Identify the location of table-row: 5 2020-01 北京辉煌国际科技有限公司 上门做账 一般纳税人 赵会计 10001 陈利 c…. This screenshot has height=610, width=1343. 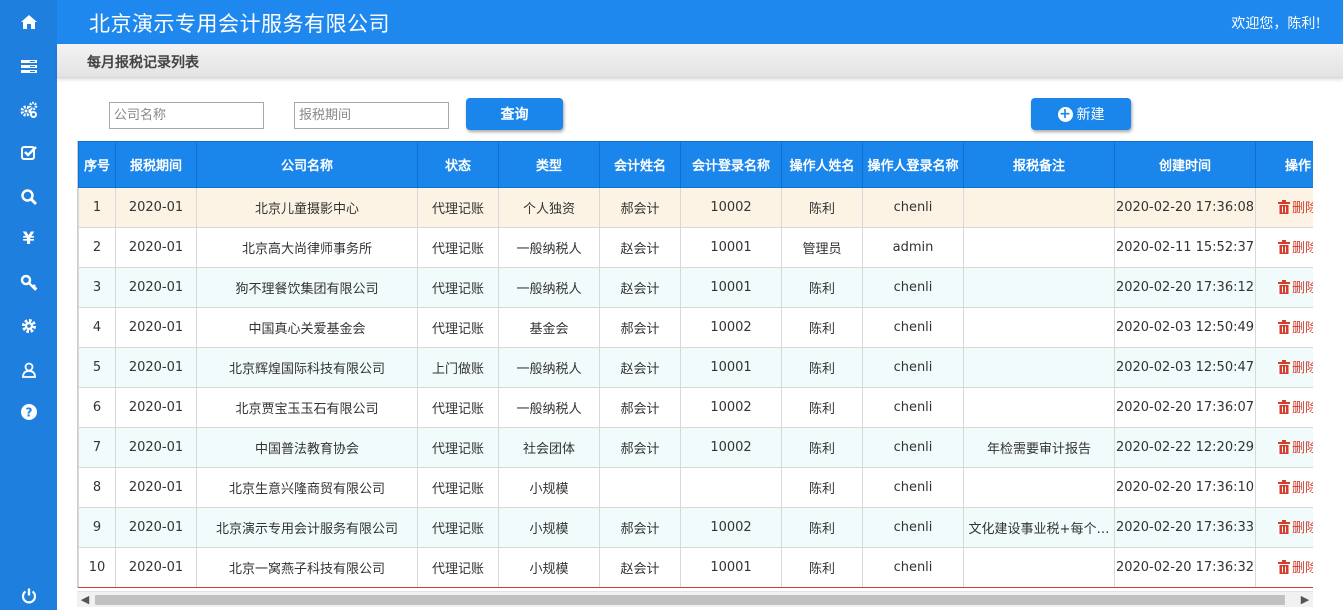
(695, 367).